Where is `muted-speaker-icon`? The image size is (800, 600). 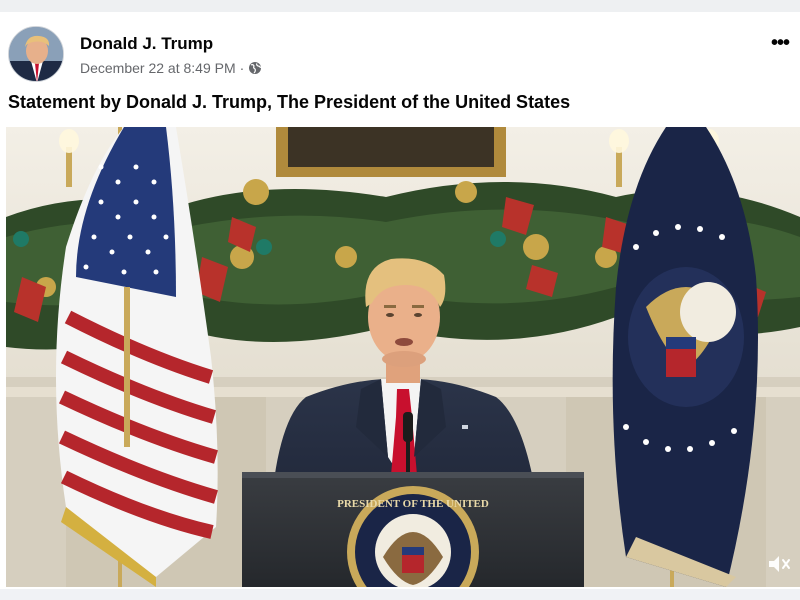
muted-speaker-icon is located at coordinates (779, 564).